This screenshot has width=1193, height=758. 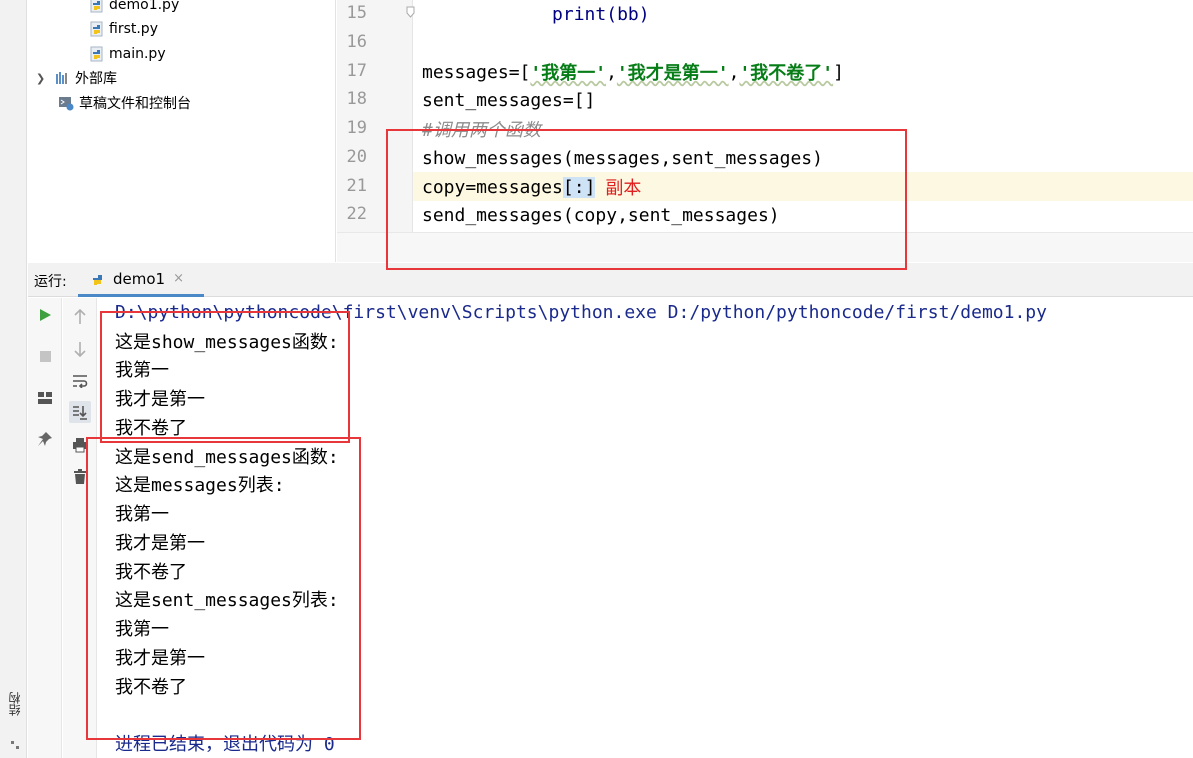 I want to click on scroll-down-button, so click(x=80, y=349).